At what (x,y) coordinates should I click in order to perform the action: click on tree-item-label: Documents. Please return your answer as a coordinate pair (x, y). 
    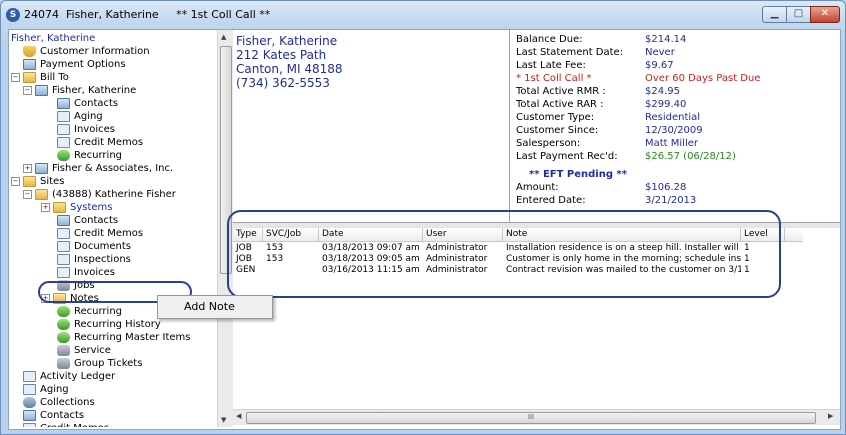
    Looking at the image, I should click on (103, 246).